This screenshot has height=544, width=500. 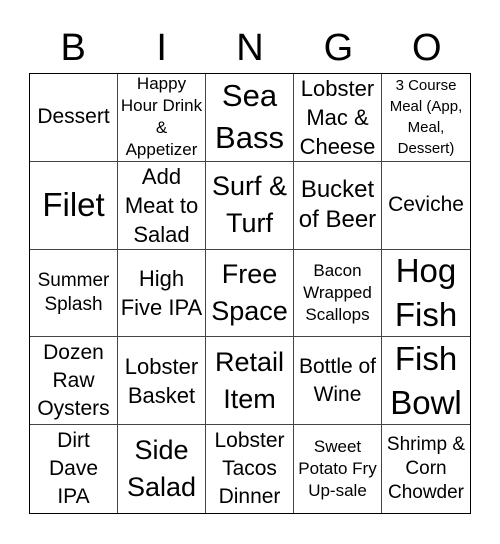 I want to click on bingo-cell: Dozen Raw Oysters, so click(x=74, y=381).